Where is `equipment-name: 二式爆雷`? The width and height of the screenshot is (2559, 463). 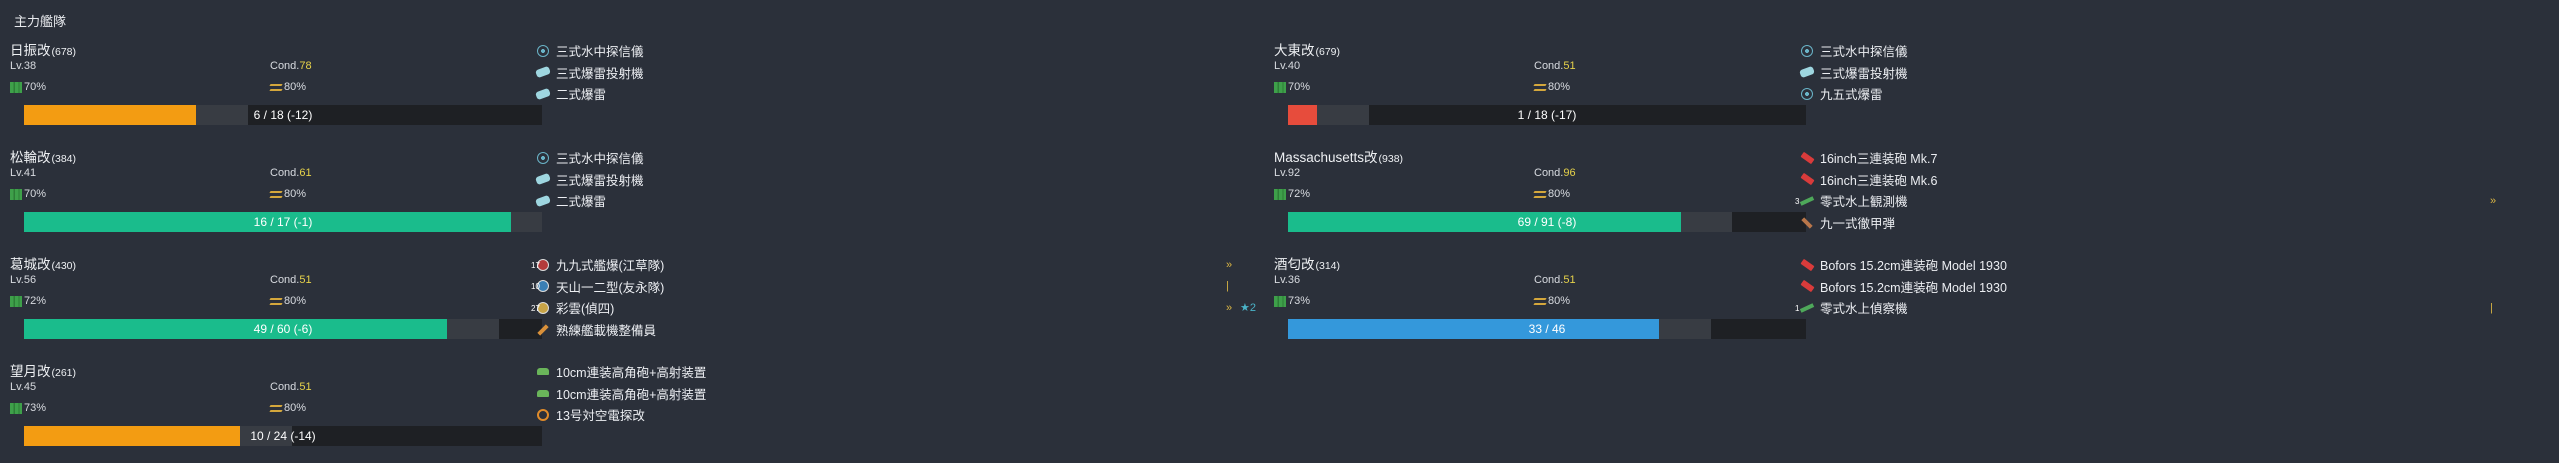
equipment-name: 二式爆雷 is located at coordinates (581, 95).